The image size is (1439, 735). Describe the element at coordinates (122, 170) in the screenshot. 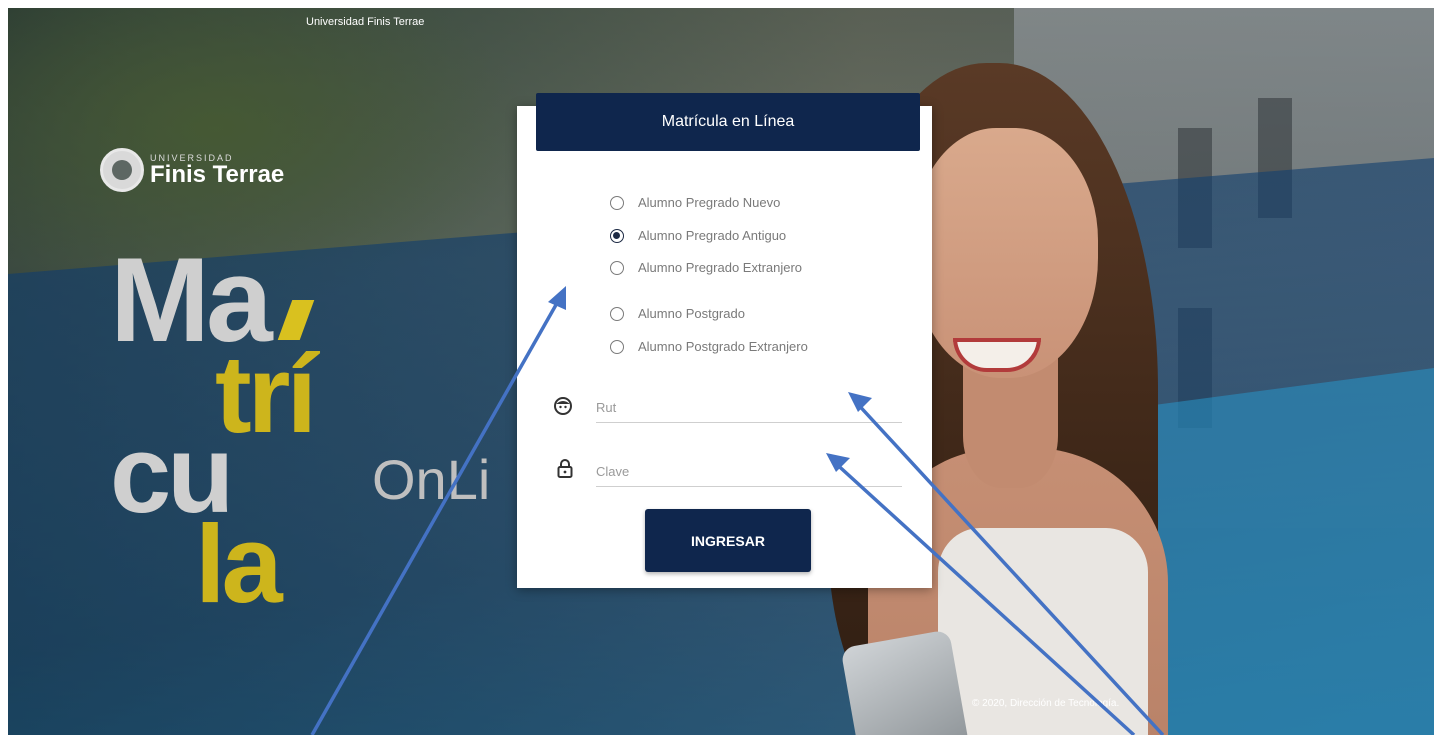

I see `seal-icon` at that location.